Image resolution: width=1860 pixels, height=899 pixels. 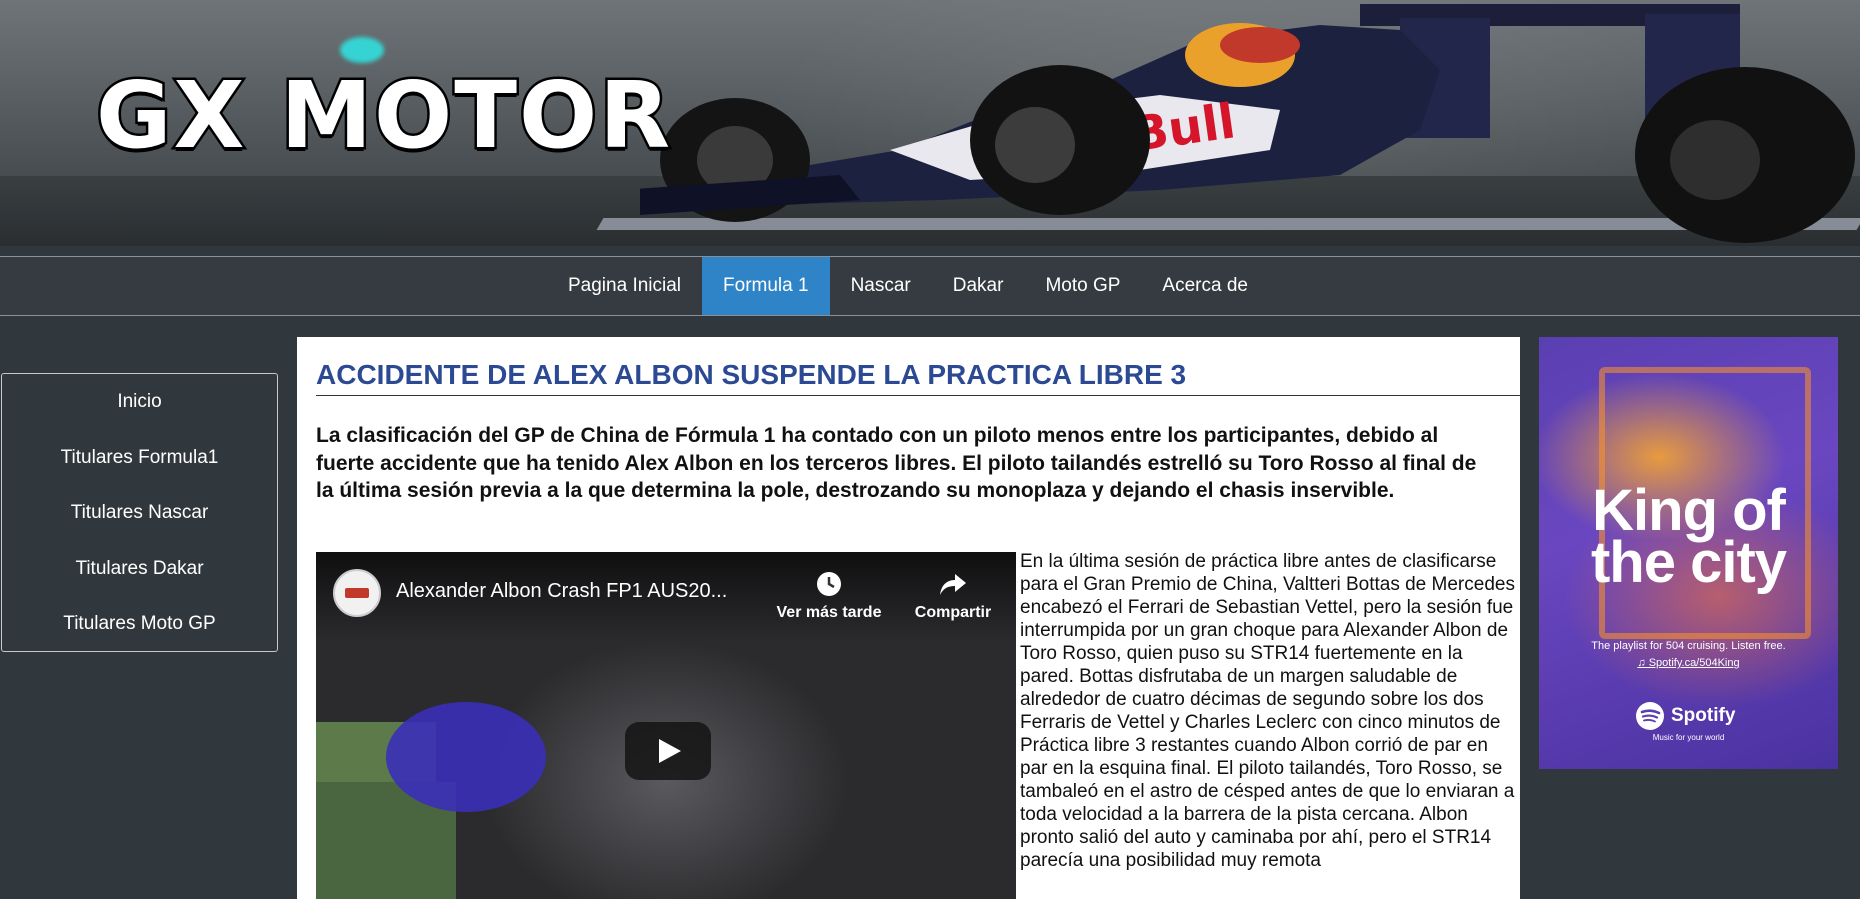 What do you see at coordinates (1688, 663) in the screenshot?
I see `ad-url-link: ♫ Spotify.ca/504King` at bounding box center [1688, 663].